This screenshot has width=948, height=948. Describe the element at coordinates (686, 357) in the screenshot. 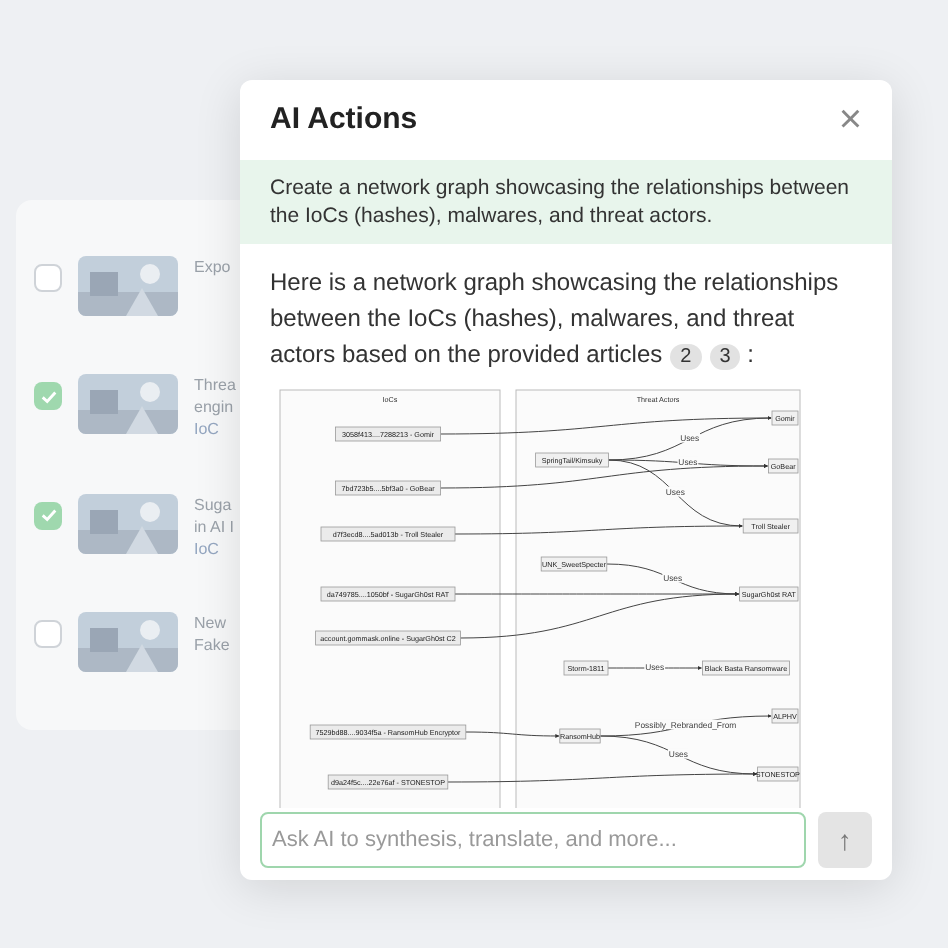

I see `citation-badge: 2` at that location.